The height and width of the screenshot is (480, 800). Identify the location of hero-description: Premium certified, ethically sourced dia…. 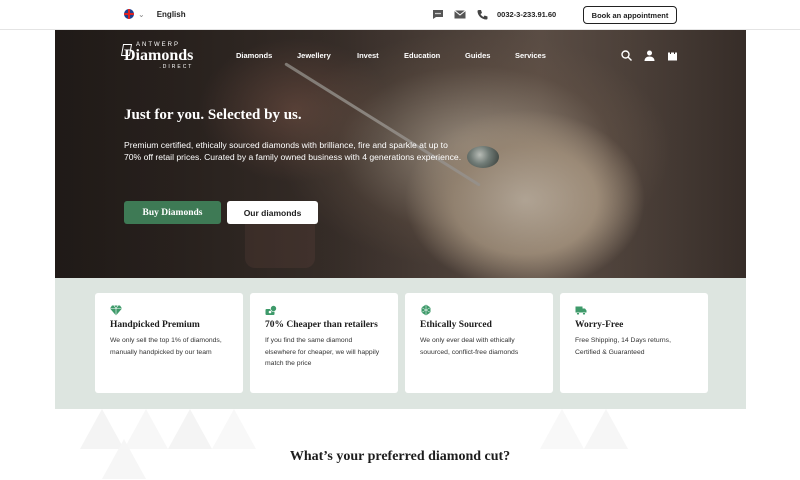
(293, 151).